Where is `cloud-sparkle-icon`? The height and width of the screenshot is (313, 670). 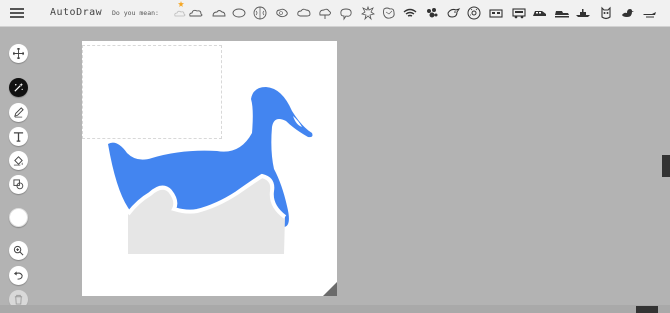 cloud-sparkle-icon is located at coordinates (180, 13).